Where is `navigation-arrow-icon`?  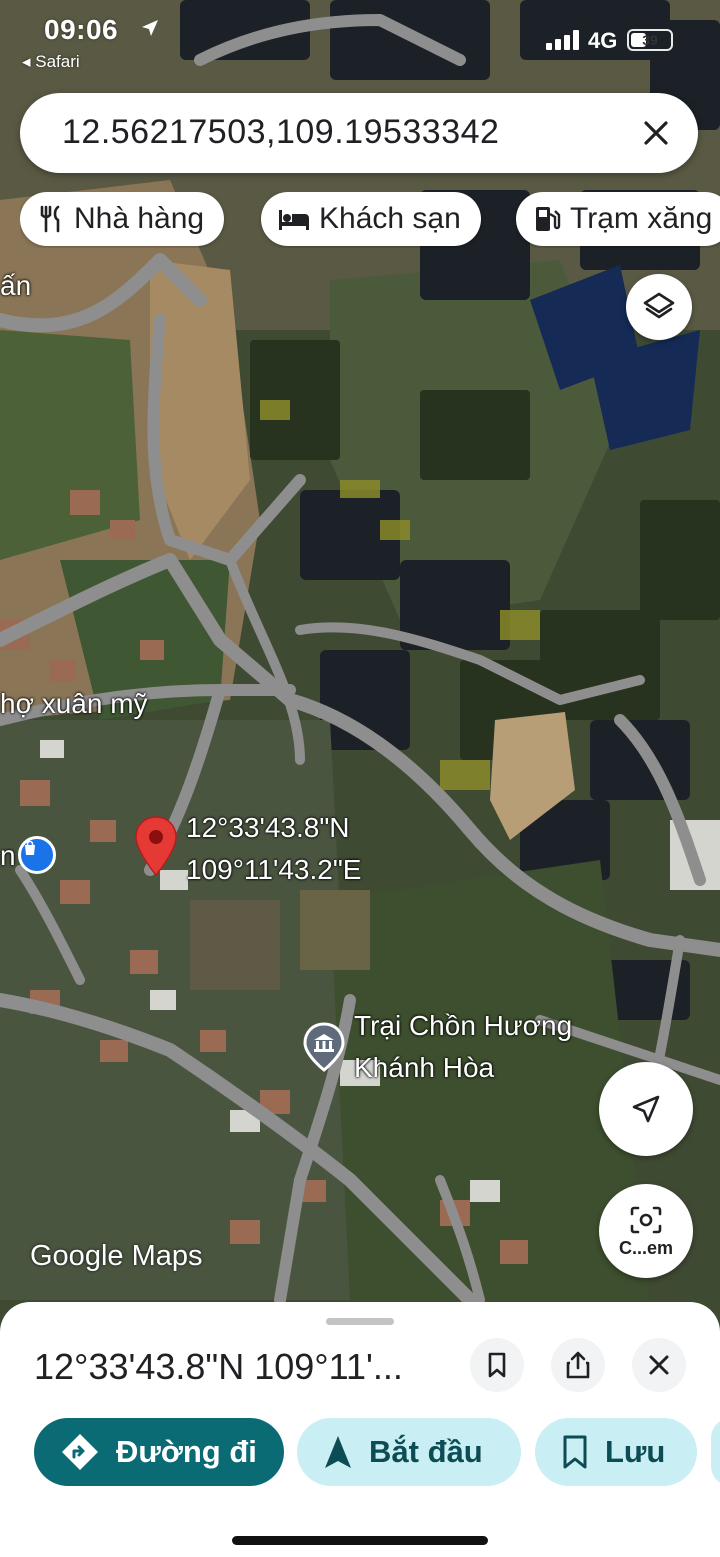
navigation-arrow-icon is located at coordinates (646, 1109).